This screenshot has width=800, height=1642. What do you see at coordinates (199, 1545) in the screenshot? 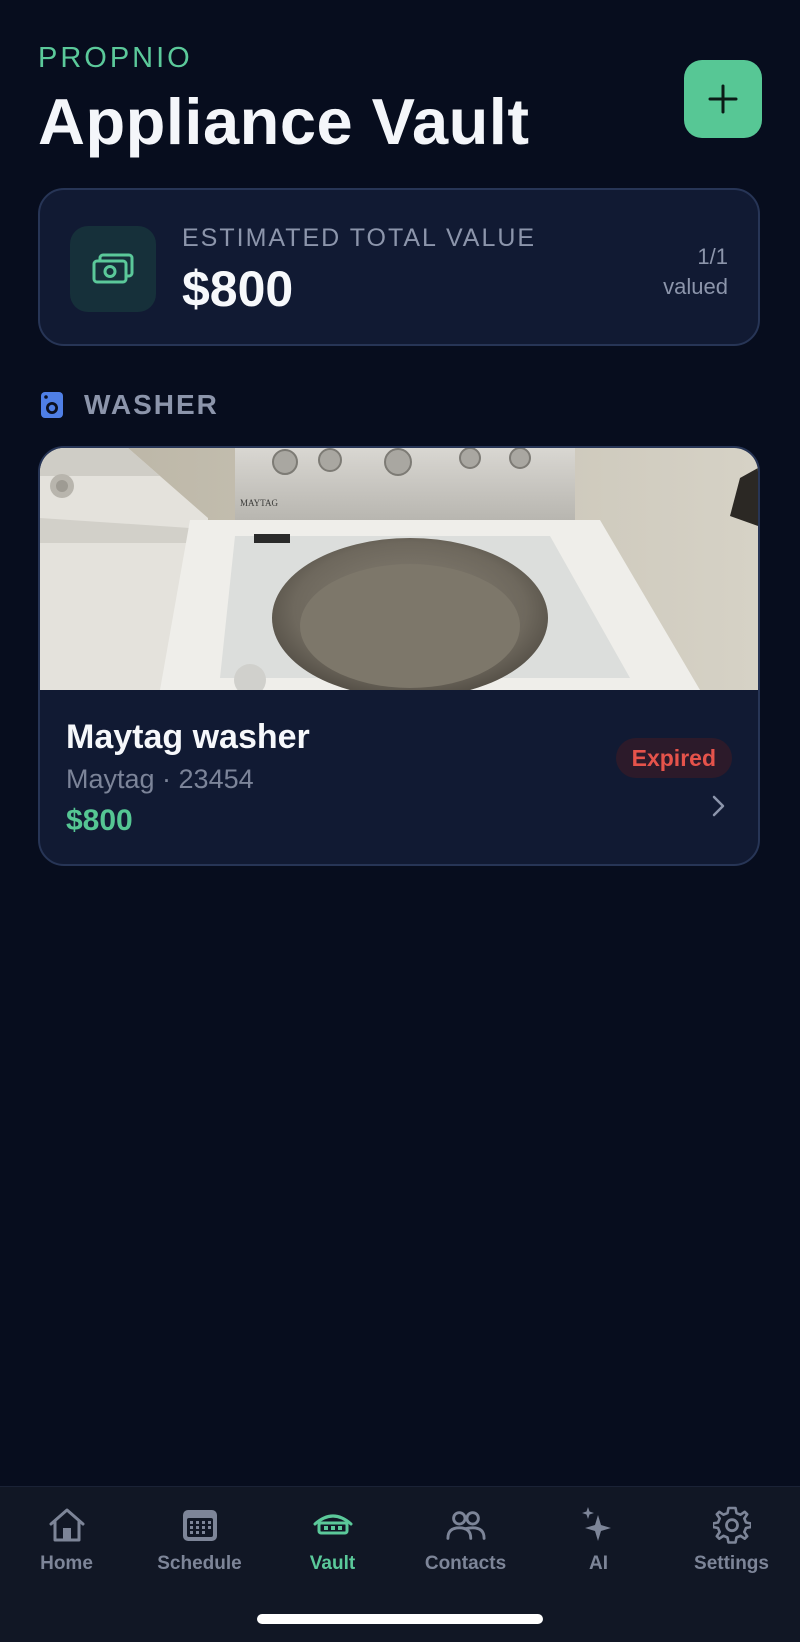
I see `tab-schedule: Schedule` at bounding box center [199, 1545].